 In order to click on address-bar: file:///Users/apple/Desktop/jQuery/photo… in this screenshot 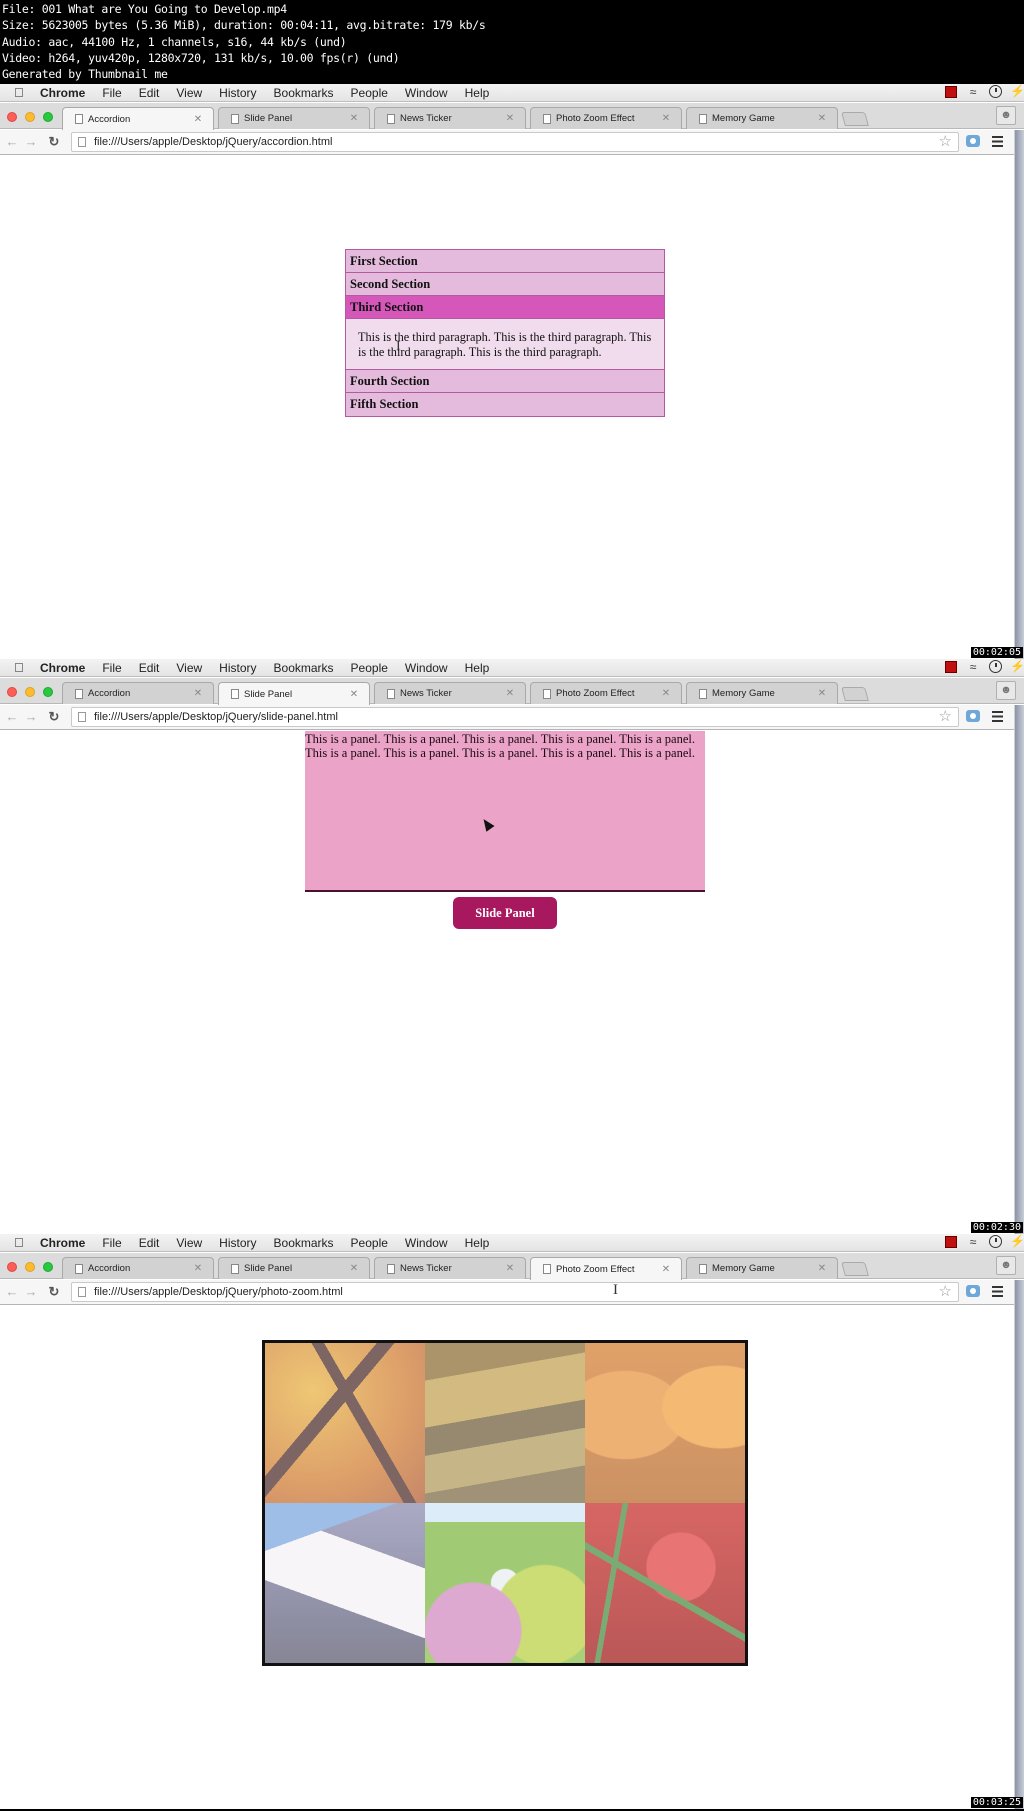, I will do `click(515, 1292)`.